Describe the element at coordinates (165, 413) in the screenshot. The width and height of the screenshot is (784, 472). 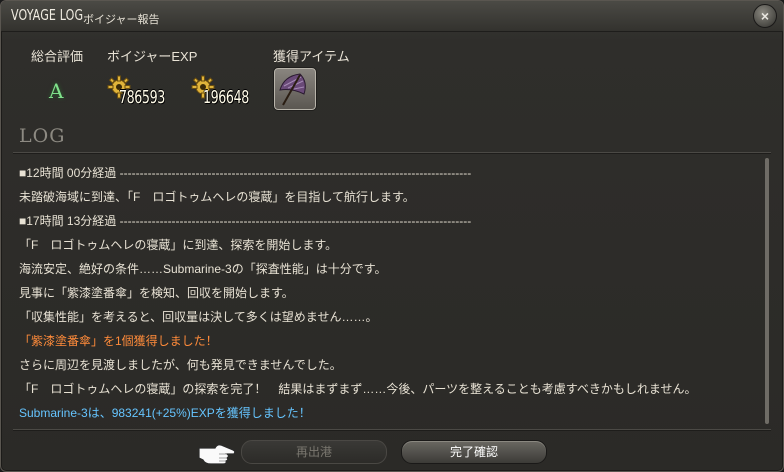
I see `log-line-exp-gained: Submarine-3は、983241(+25%)EXPを獲得しました！` at that location.